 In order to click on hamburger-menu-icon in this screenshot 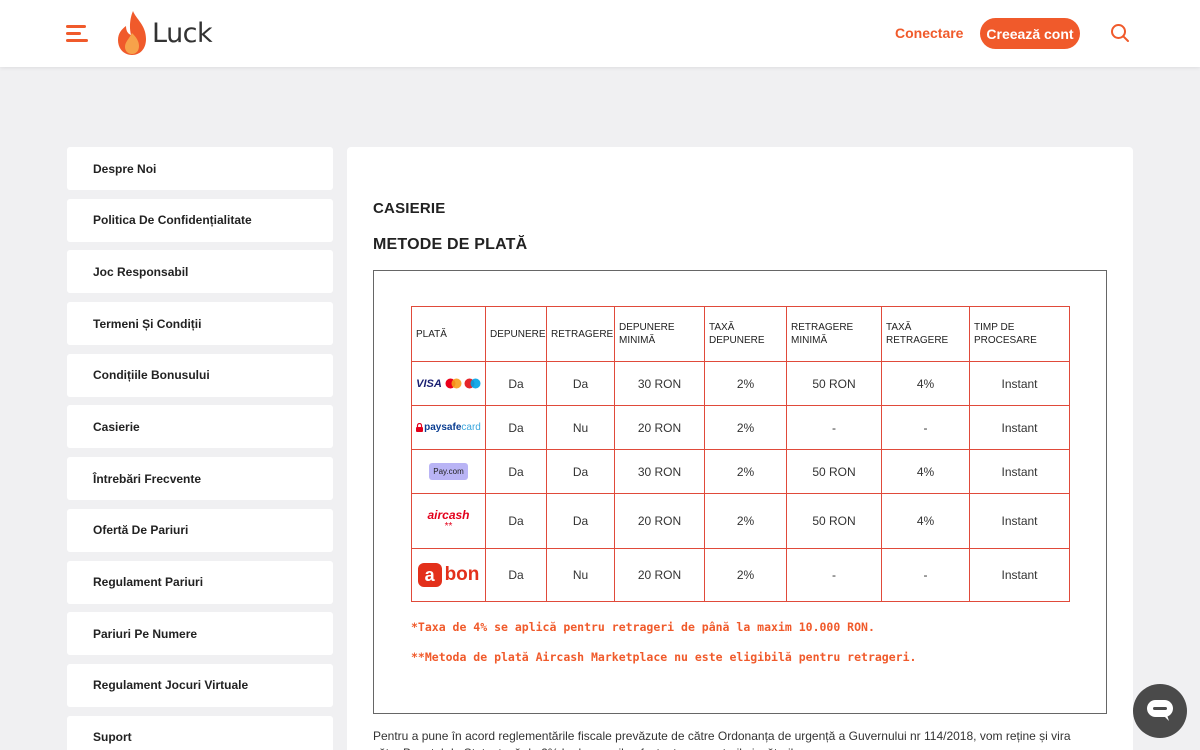, I will do `click(77, 34)`.